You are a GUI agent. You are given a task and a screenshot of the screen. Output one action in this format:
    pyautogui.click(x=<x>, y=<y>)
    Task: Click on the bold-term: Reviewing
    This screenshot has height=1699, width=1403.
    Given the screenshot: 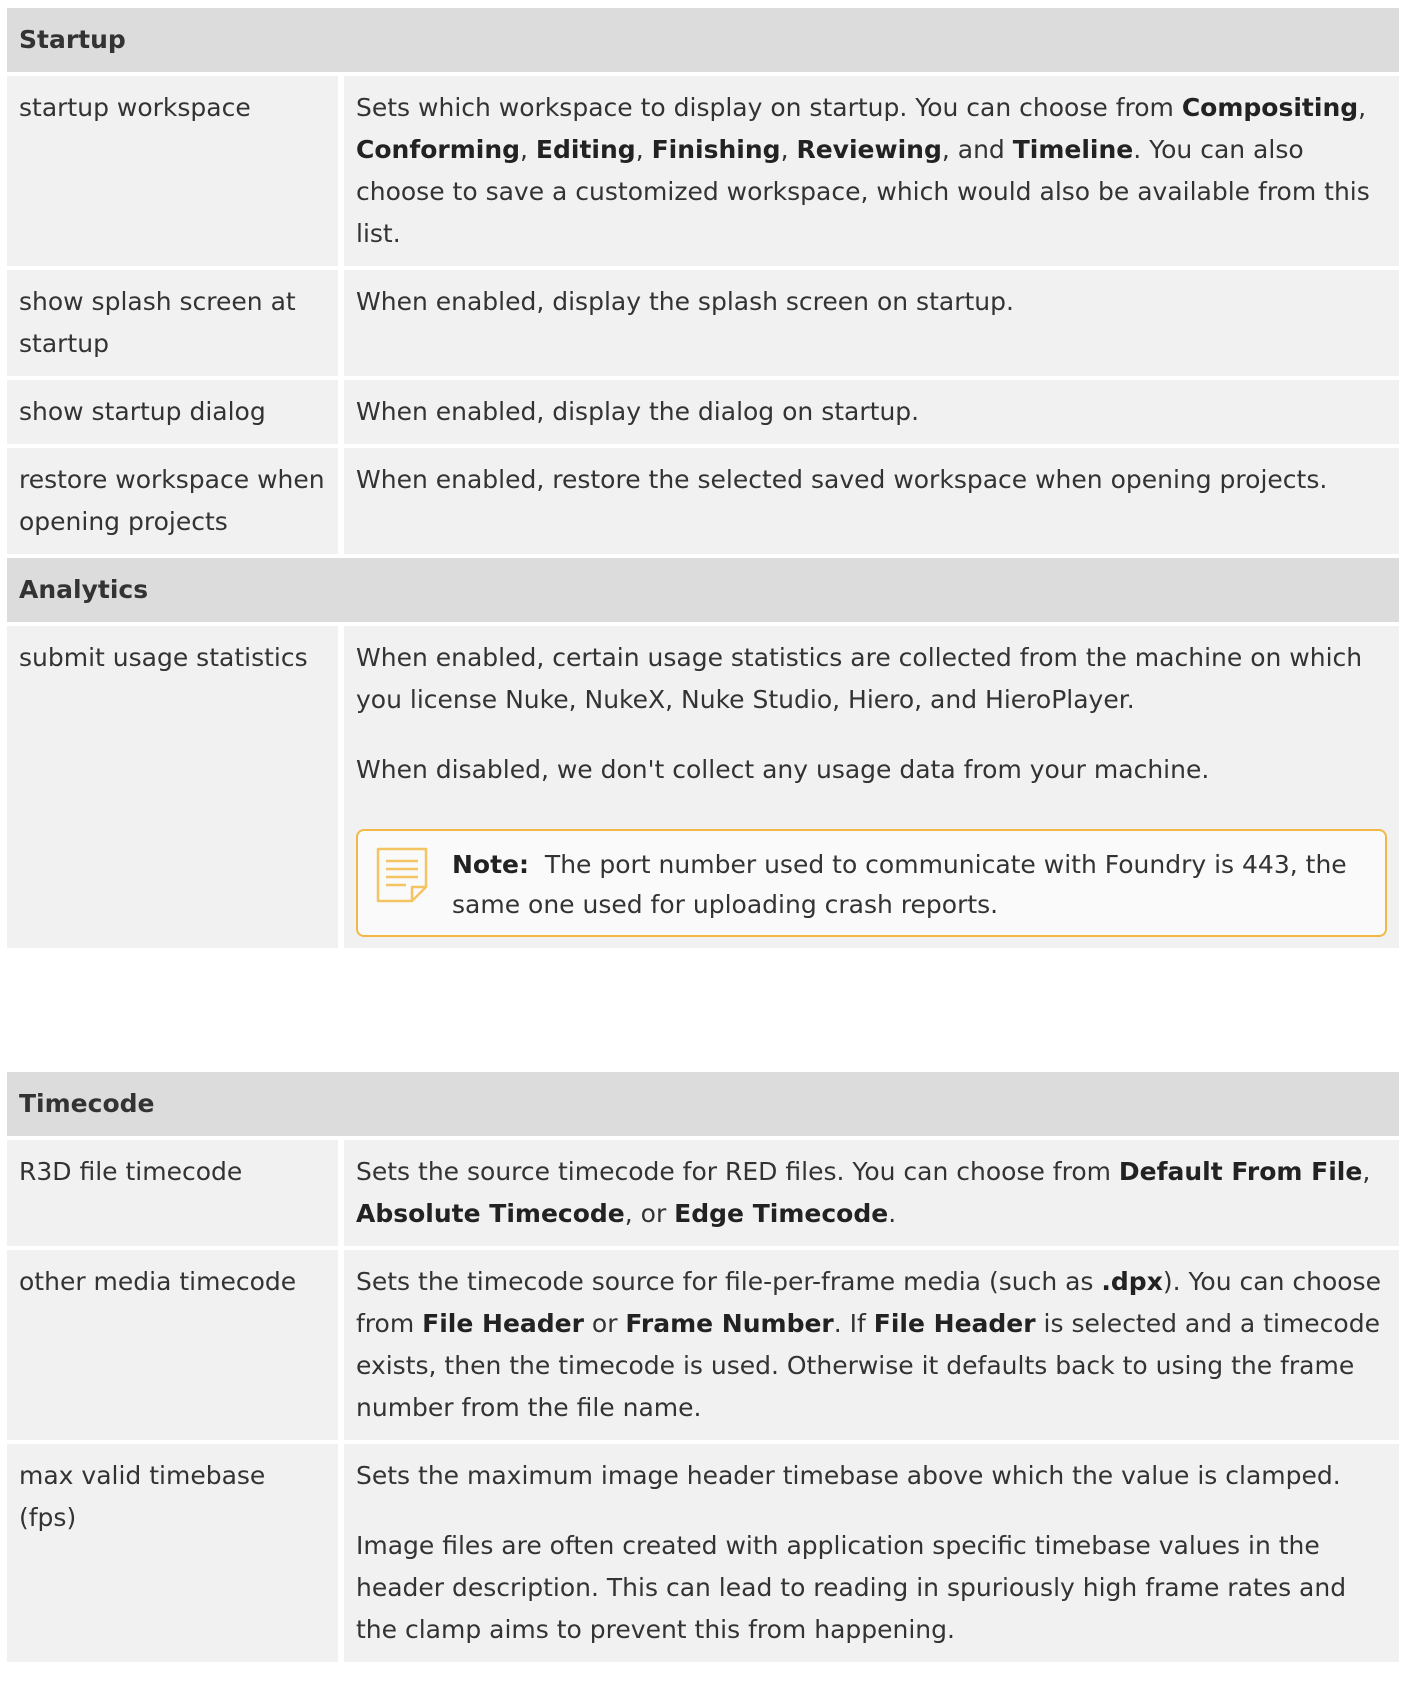 What is the action you would take?
    pyautogui.click(x=869, y=149)
    